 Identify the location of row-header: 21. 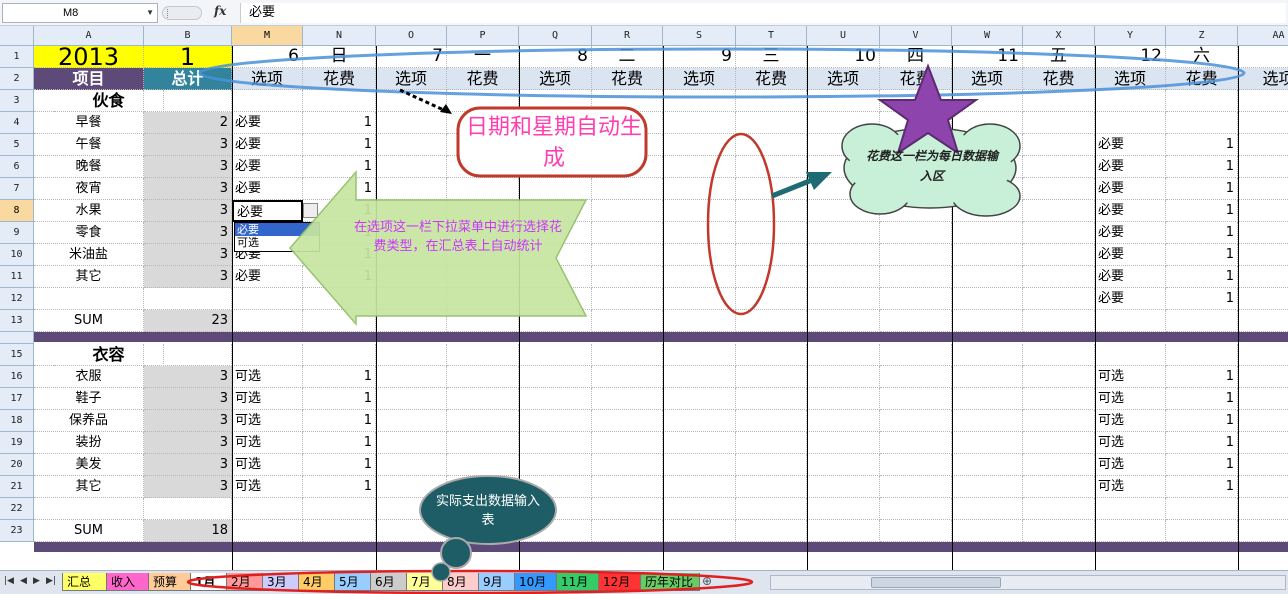
(17, 487).